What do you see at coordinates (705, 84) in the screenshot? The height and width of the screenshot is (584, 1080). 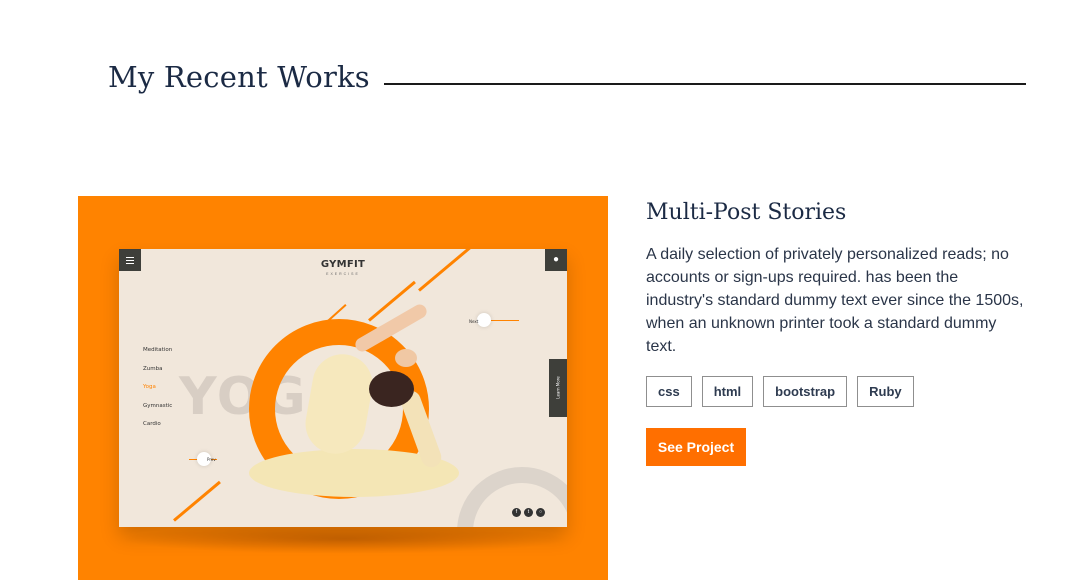 I see `title-divider` at bounding box center [705, 84].